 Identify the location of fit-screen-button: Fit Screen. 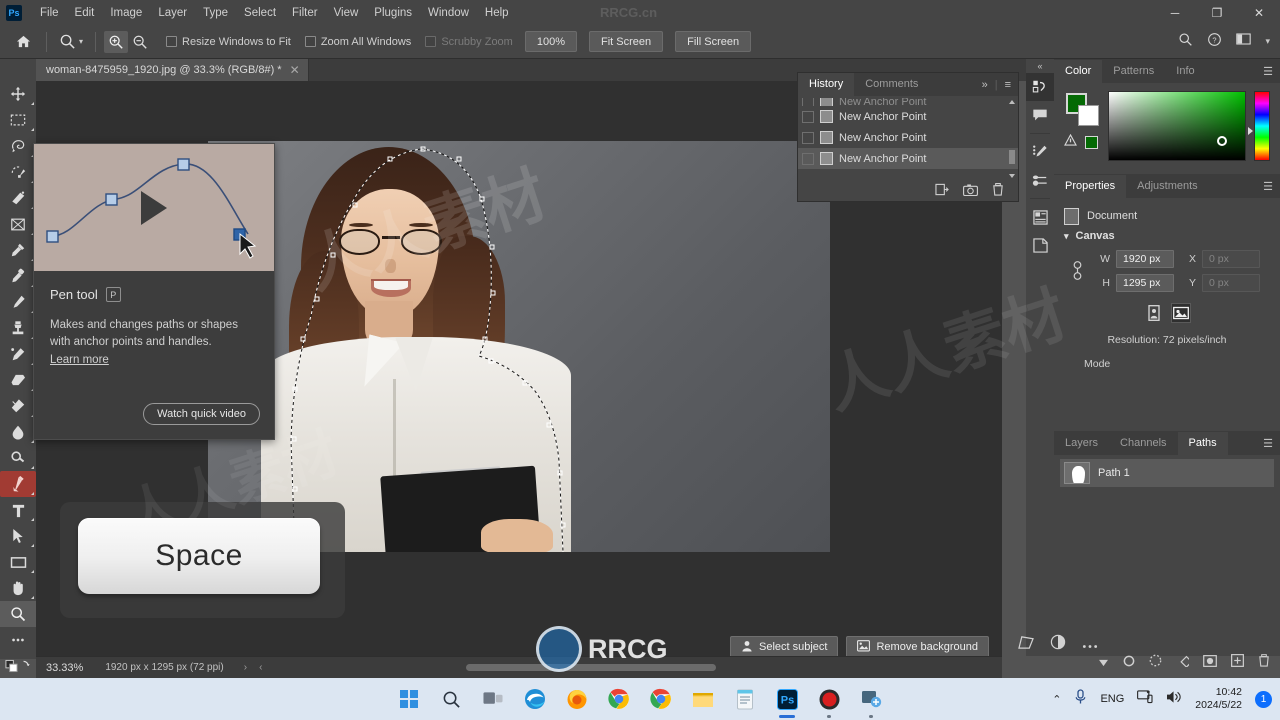
(626, 41).